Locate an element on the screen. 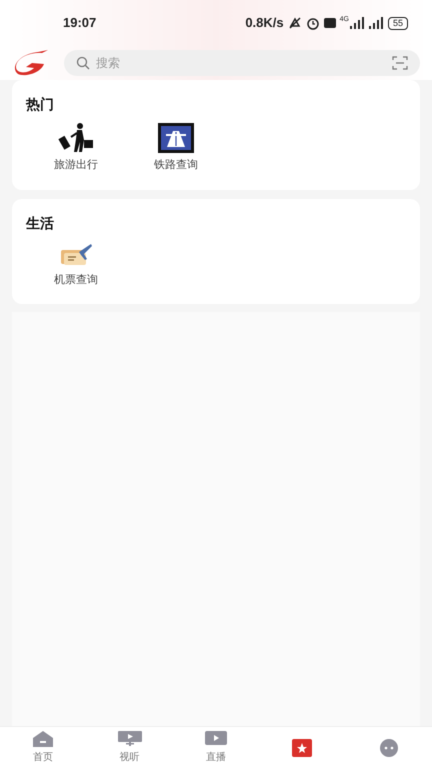 Image resolution: width=432 pixels, height=768 pixels. status-time: 19:07 is located at coordinates (79, 23).